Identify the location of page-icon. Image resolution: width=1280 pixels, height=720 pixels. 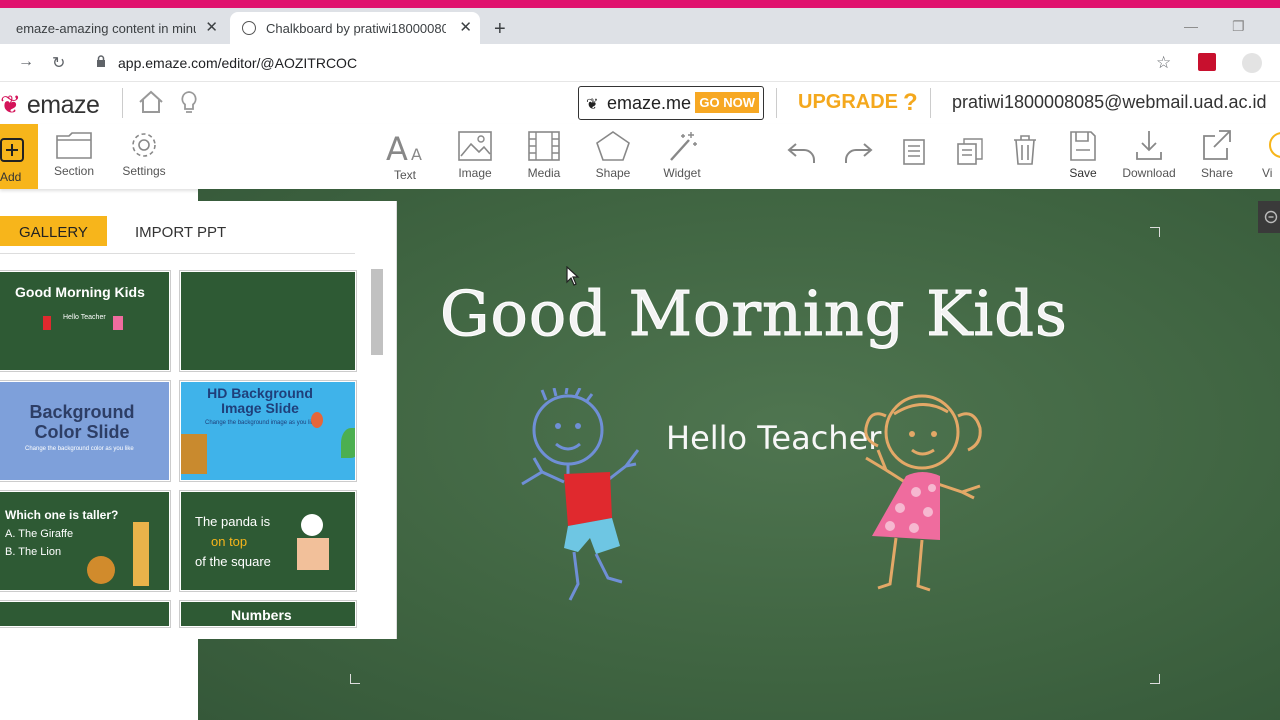
(914, 151).